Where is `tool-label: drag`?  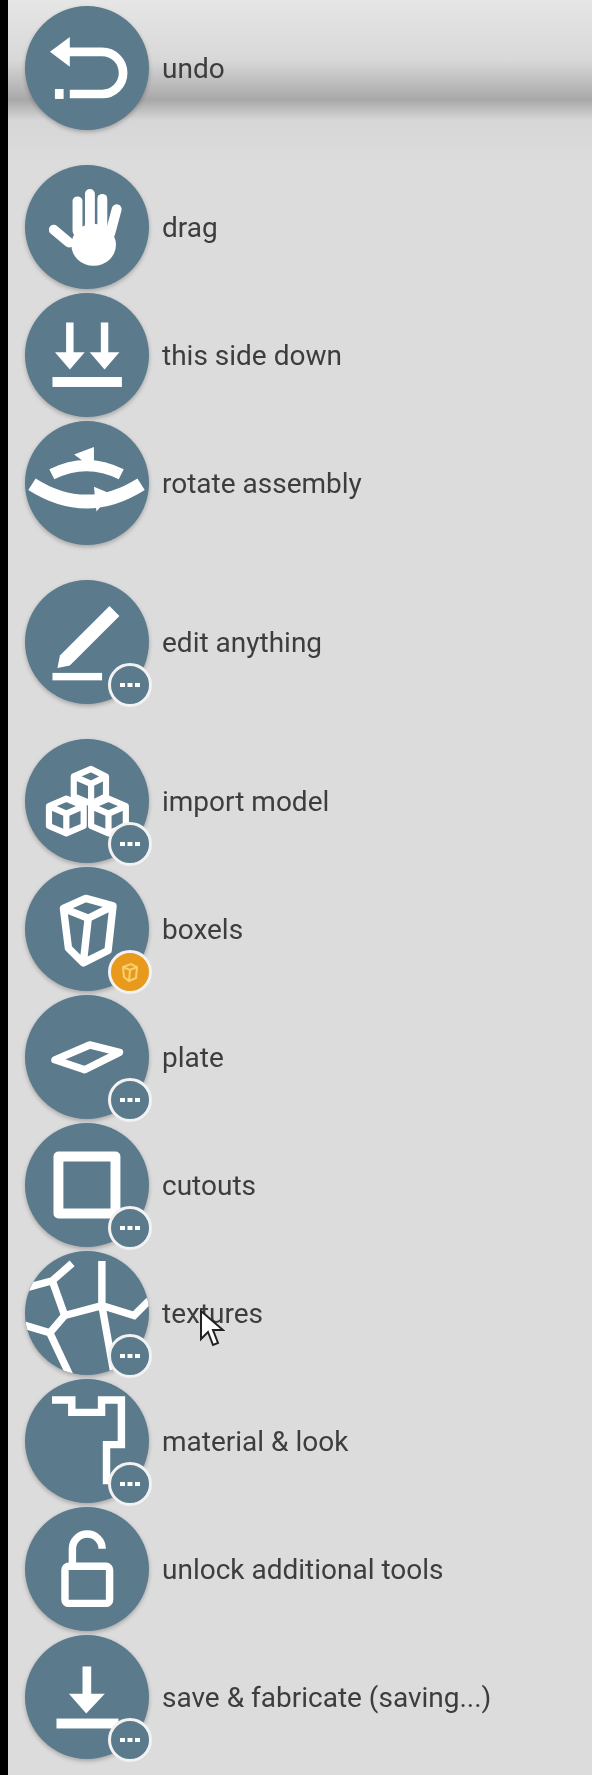 tool-label: drag is located at coordinates (190, 227).